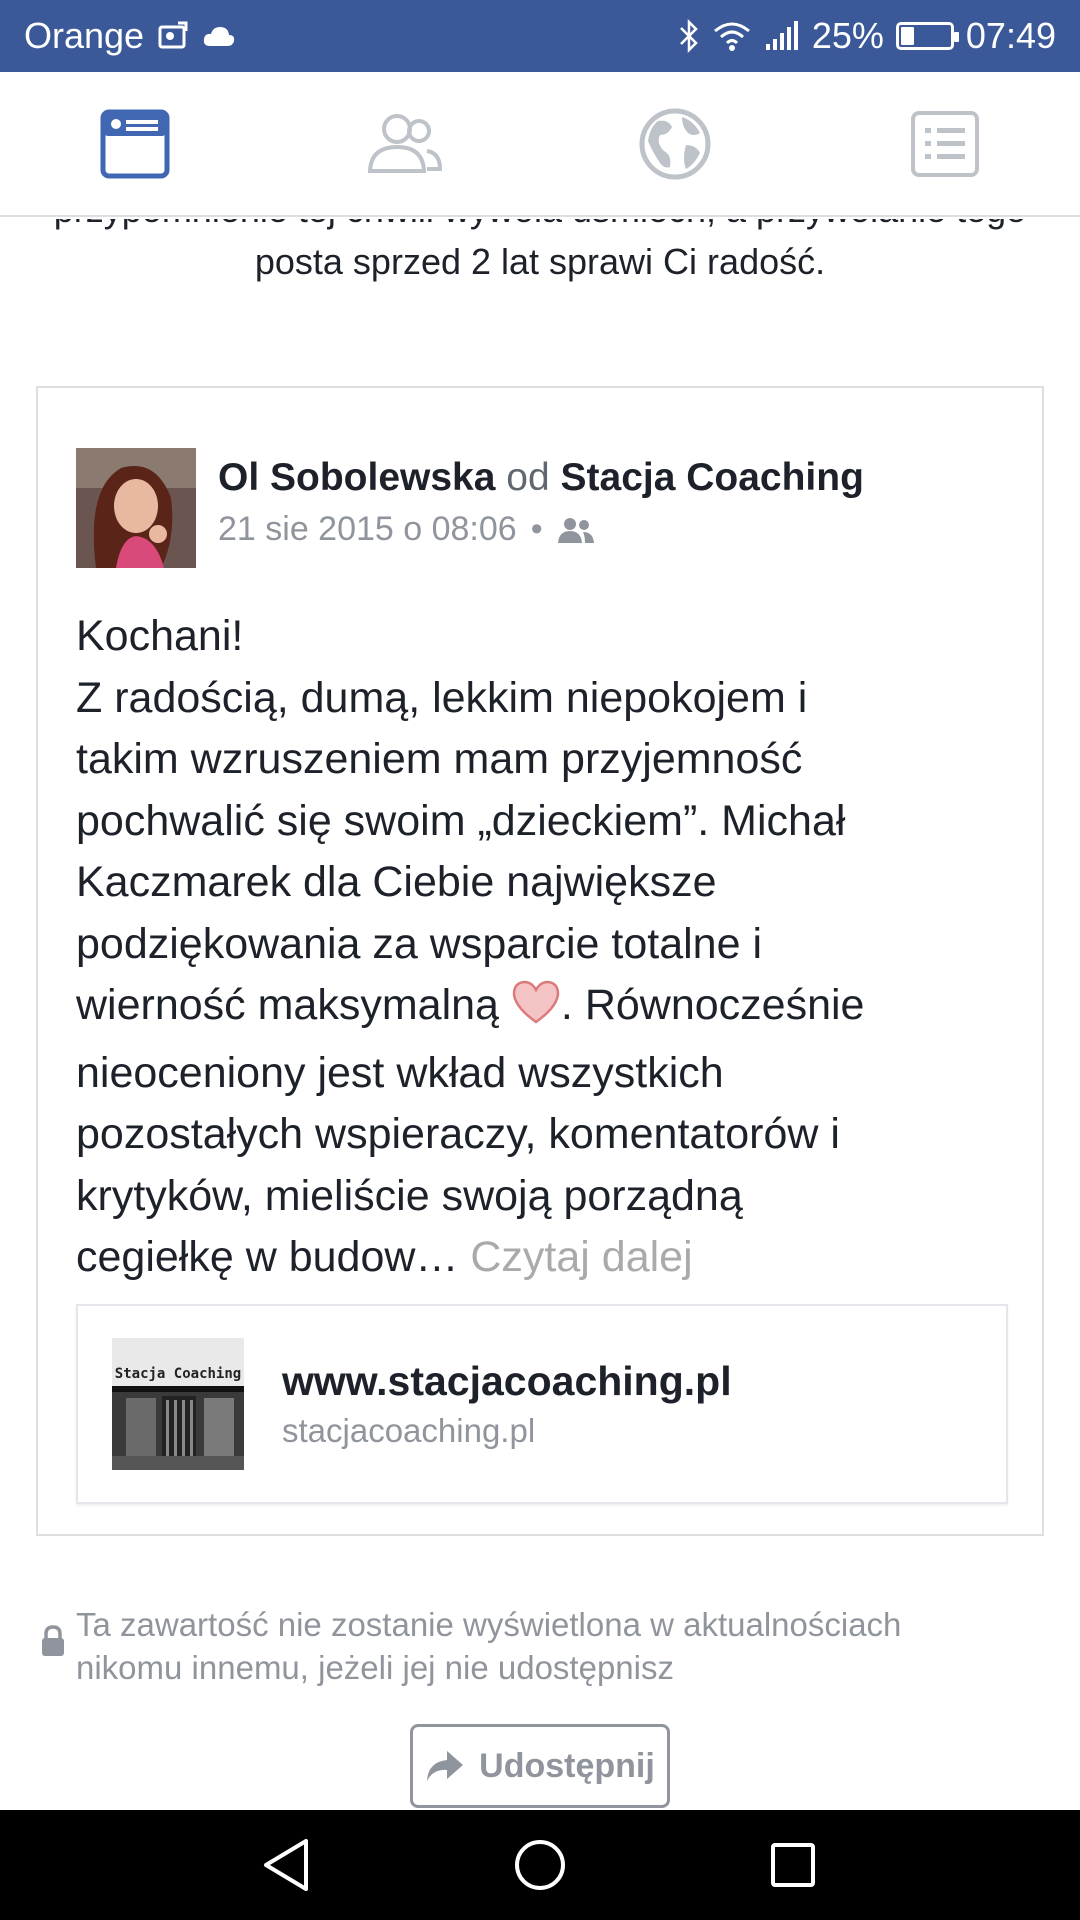  Describe the element at coordinates (84, 35) in the screenshot. I see `carrier-name: Orange` at that location.